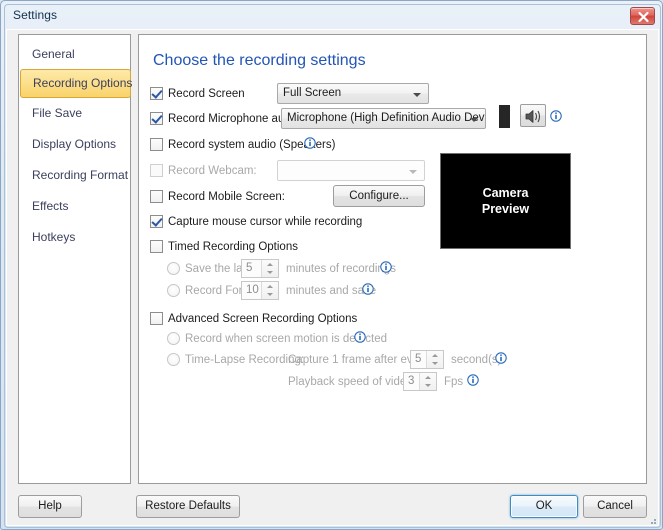 This screenshot has height=530, width=663. I want to click on time-lapse-capture-value: 5, so click(418, 359).